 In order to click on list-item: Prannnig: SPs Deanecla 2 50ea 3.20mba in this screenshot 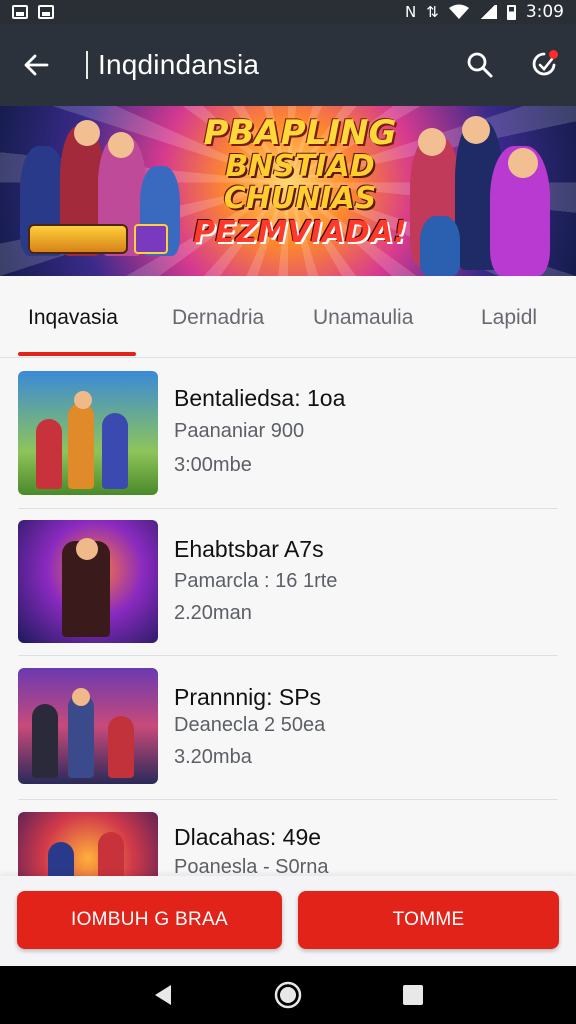, I will do `click(288, 728)`.